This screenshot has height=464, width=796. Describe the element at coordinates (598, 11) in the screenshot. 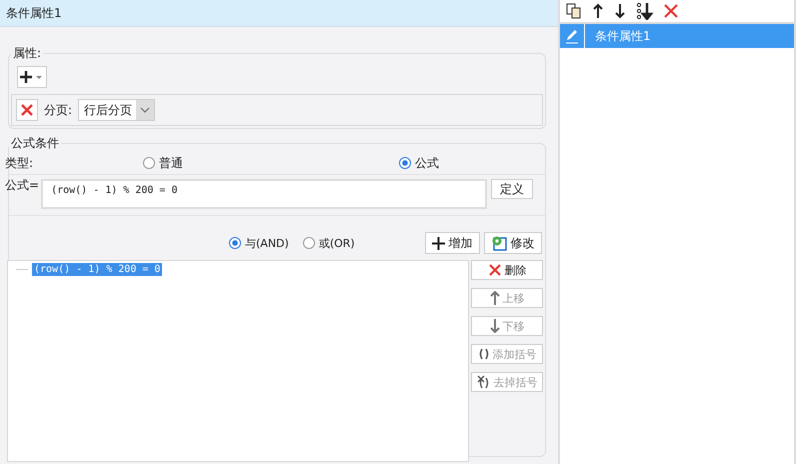

I see `move-up-icon` at that location.